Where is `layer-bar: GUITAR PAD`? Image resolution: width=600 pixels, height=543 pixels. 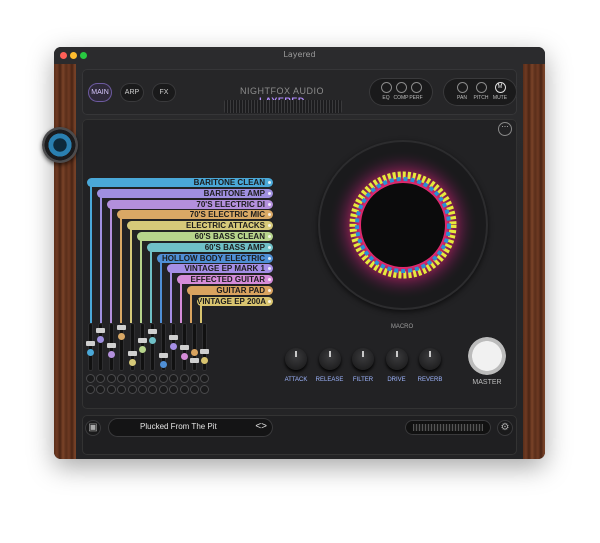
layer-bar: GUITAR PAD is located at coordinates (230, 290).